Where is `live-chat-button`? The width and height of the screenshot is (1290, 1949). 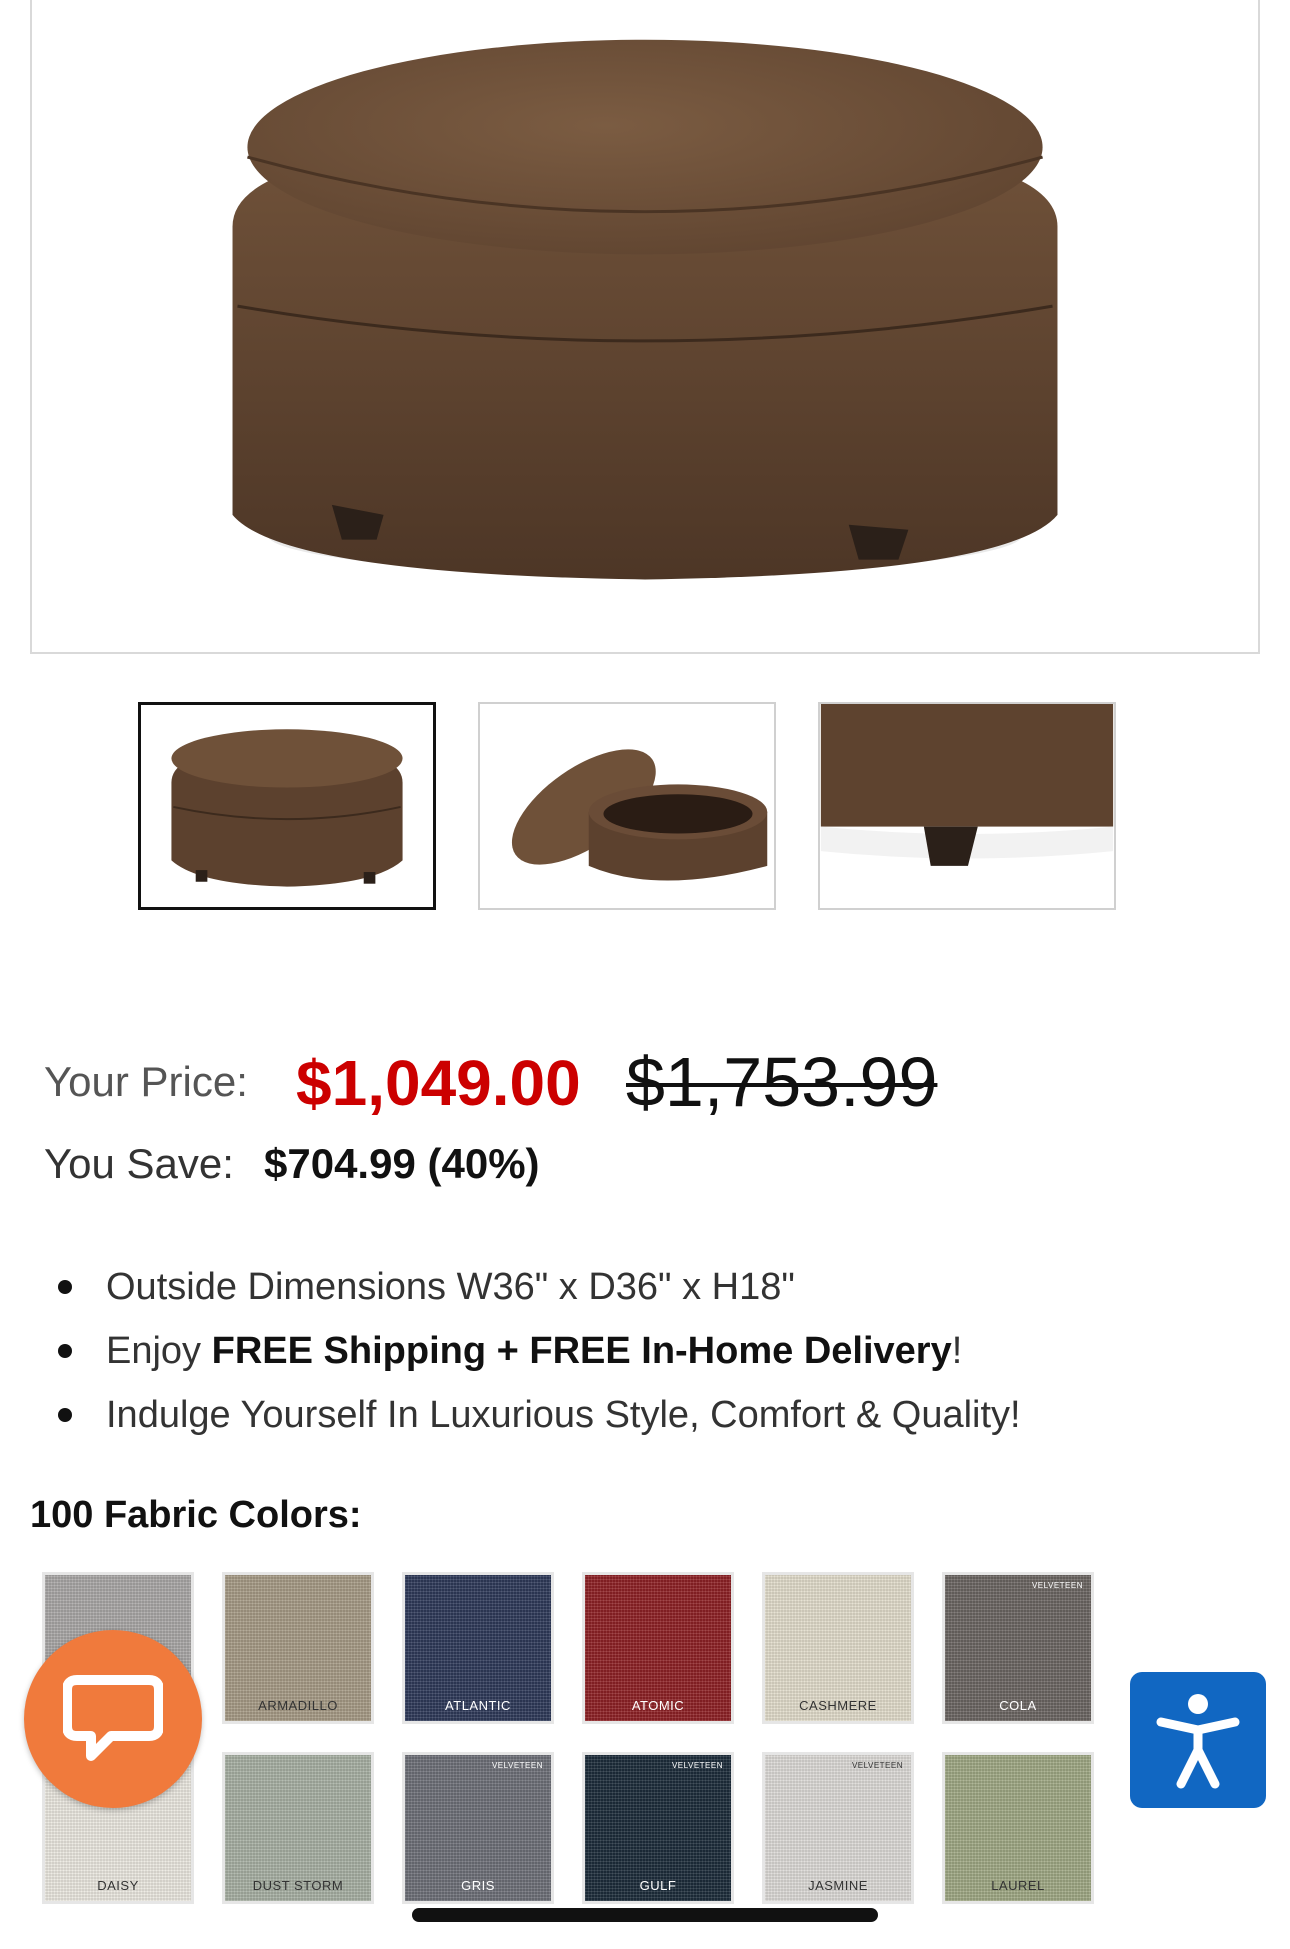 live-chat-button is located at coordinates (113, 1719).